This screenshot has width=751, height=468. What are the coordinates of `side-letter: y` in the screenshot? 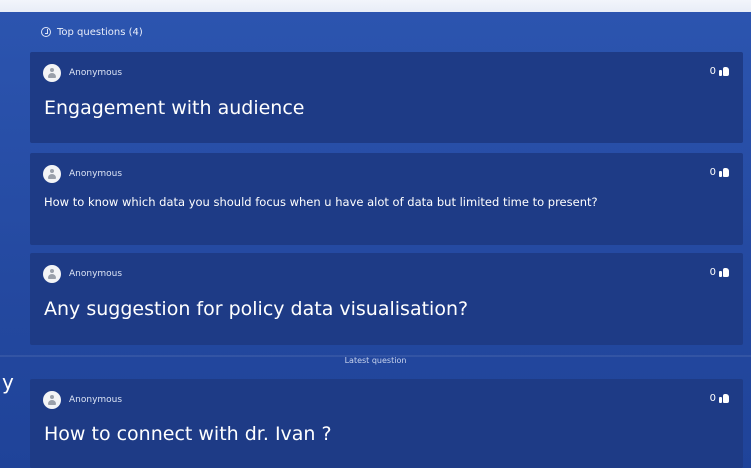 It's located at (8, 382).